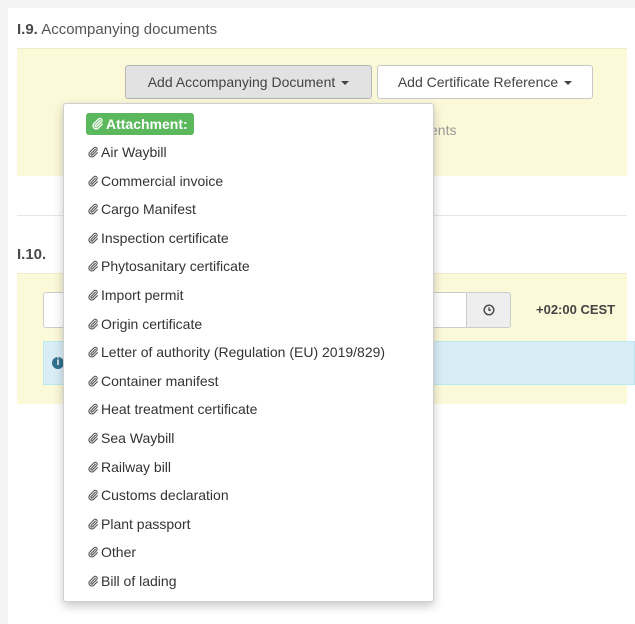 Image resolution: width=635 pixels, height=624 pixels. What do you see at coordinates (248, 552) in the screenshot?
I see `dropdown-item: Other` at bounding box center [248, 552].